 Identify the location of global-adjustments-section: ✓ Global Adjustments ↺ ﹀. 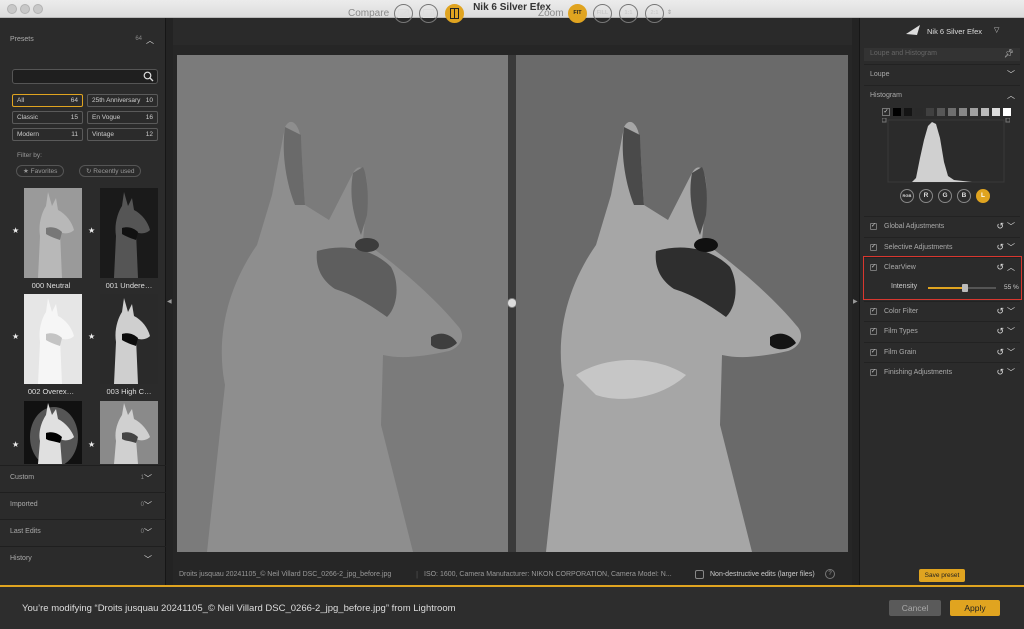
(942, 226).